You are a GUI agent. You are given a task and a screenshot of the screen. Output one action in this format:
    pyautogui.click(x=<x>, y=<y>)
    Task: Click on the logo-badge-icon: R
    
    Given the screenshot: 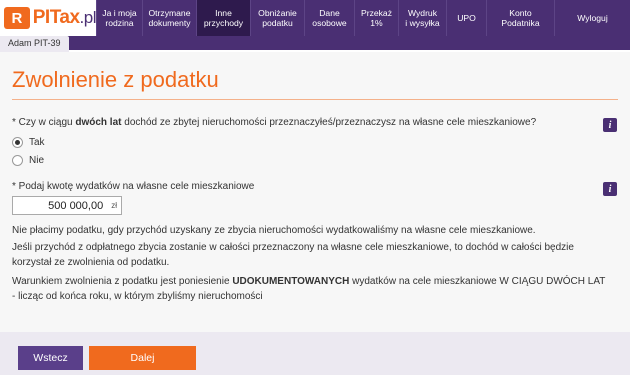 What is the action you would take?
    pyautogui.click(x=17, y=18)
    